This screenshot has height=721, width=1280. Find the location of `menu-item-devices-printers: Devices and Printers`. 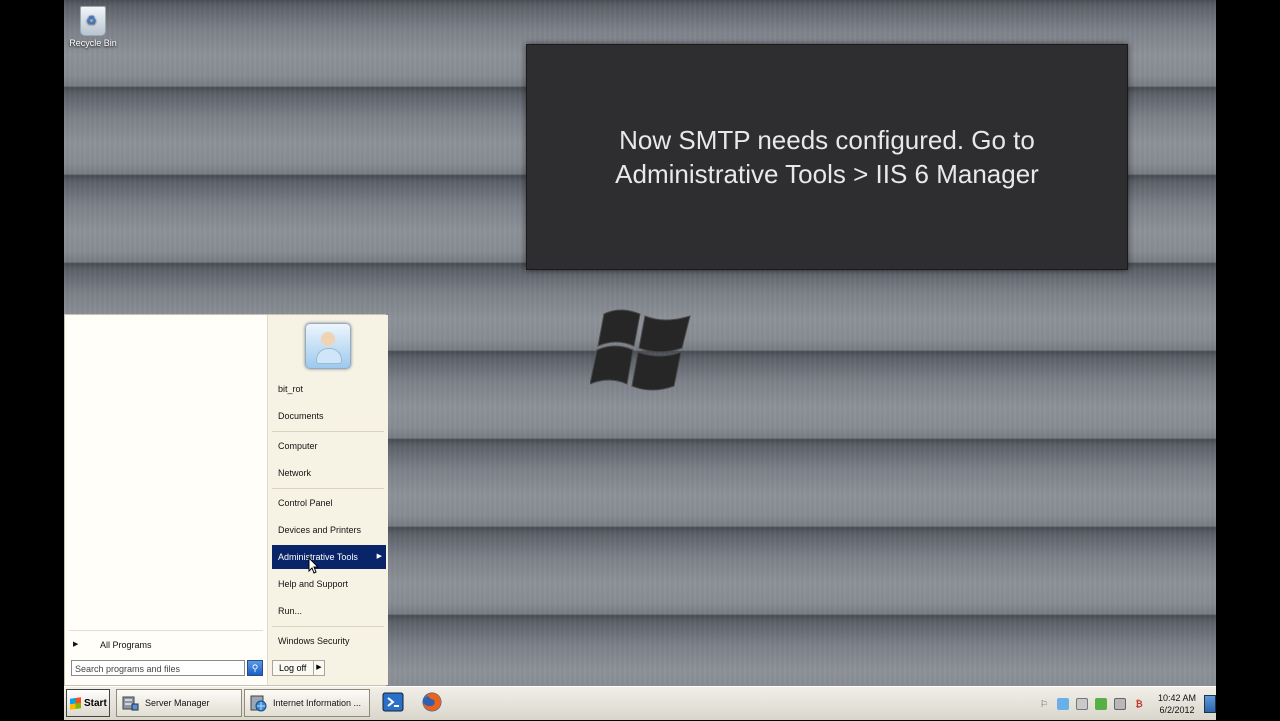

menu-item-devices-printers: Devices and Printers is located at coordinates (329, 530).